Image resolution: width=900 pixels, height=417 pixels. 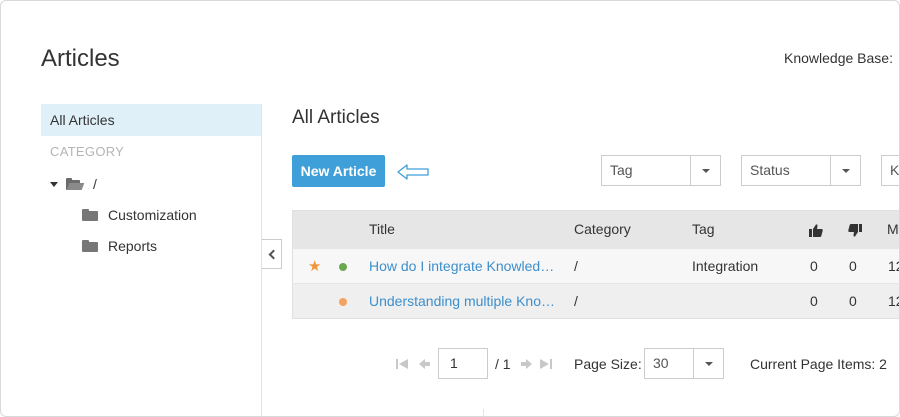 What do you see at coordinates (684, 363) in the screenshot?
I see `page-size-select: 30` at bounding box center [684, 363].